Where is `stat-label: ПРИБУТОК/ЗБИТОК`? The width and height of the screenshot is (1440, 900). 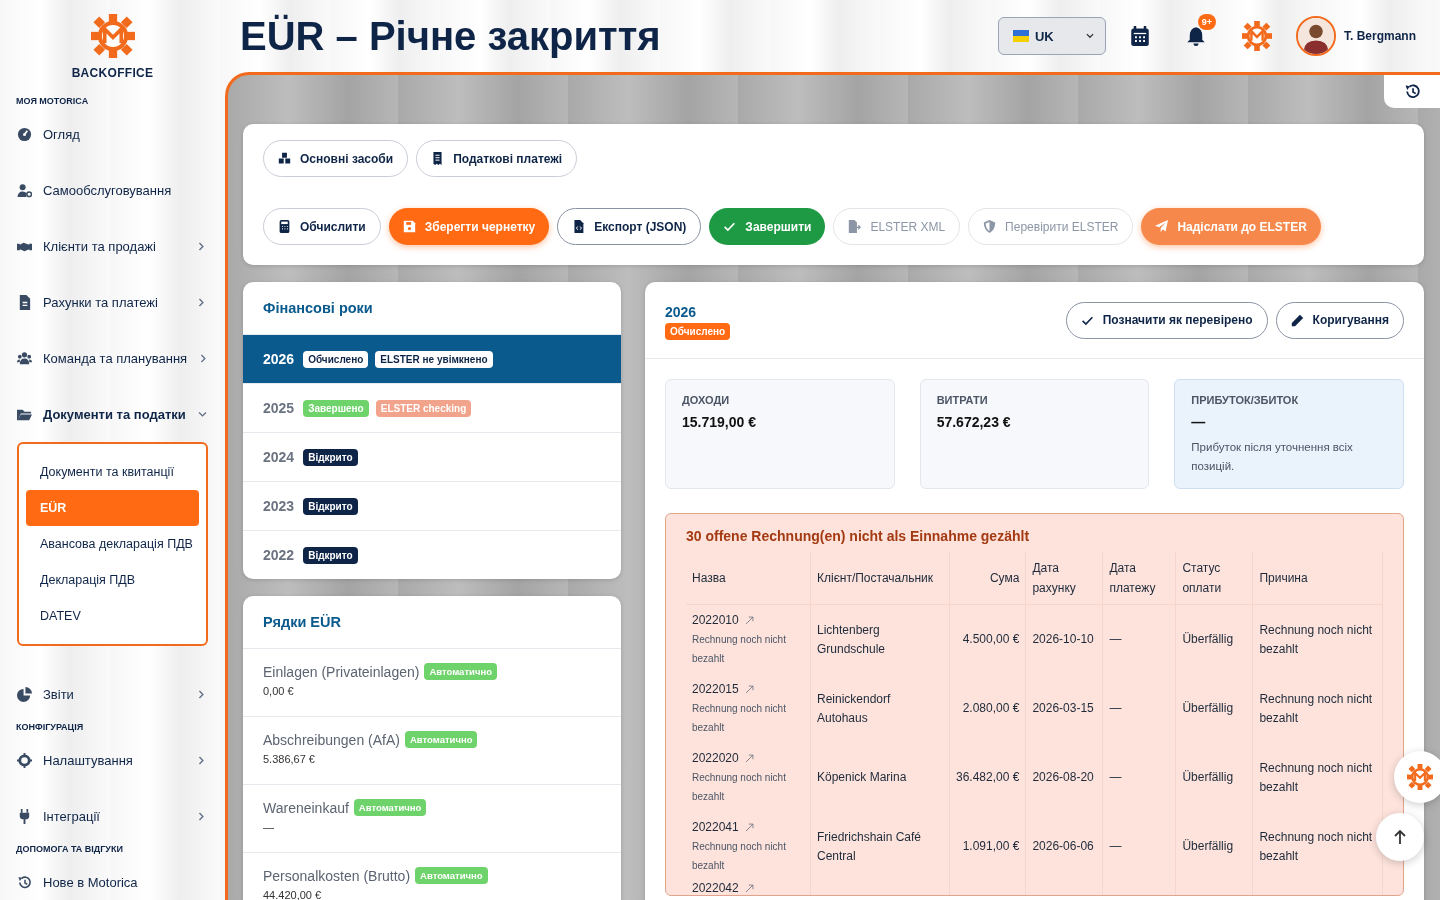 stat-label: ПРИБУТОК/ЗБИТОК is located at coordinates (1245, 400).